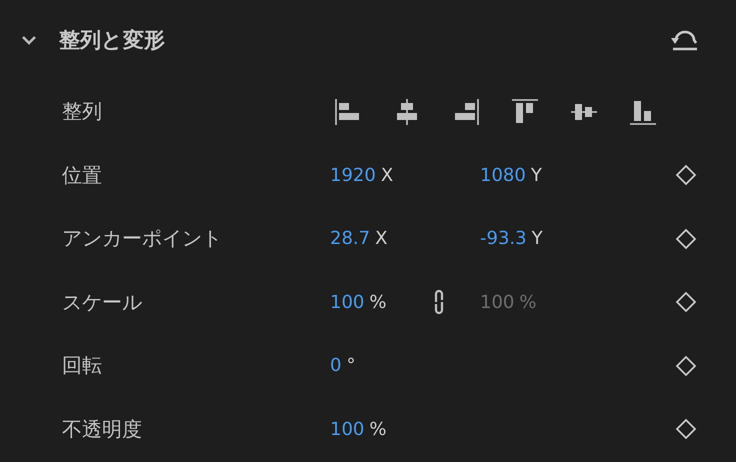 The image size is (736, 462). What do you see at coordinates (102, 302) in the screenshot?
I see `property-label: スケール` at bounding box center [102, 302].